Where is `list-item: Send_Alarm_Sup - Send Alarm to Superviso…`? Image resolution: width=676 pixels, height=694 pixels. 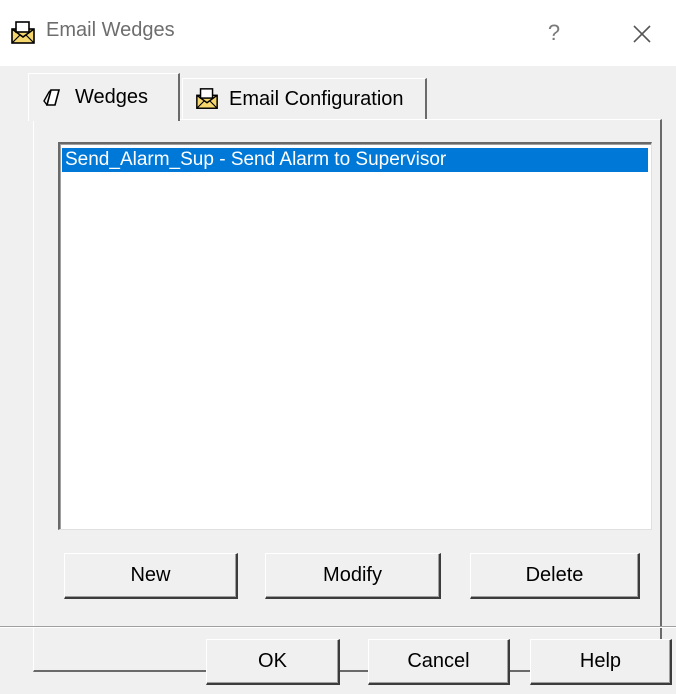 list-item: Send_Alarm_Sup - Send Alarm to Superviso… is located at coordinates (355, 160).